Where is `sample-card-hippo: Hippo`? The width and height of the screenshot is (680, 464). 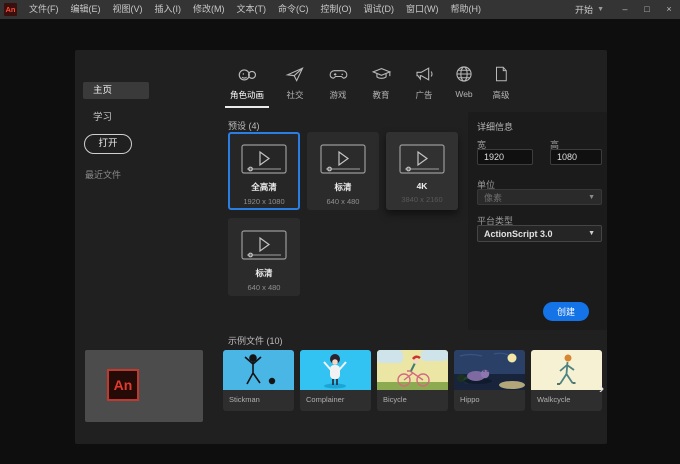
sample-card-hippo: Hippo is located at coordinates (489, 380).